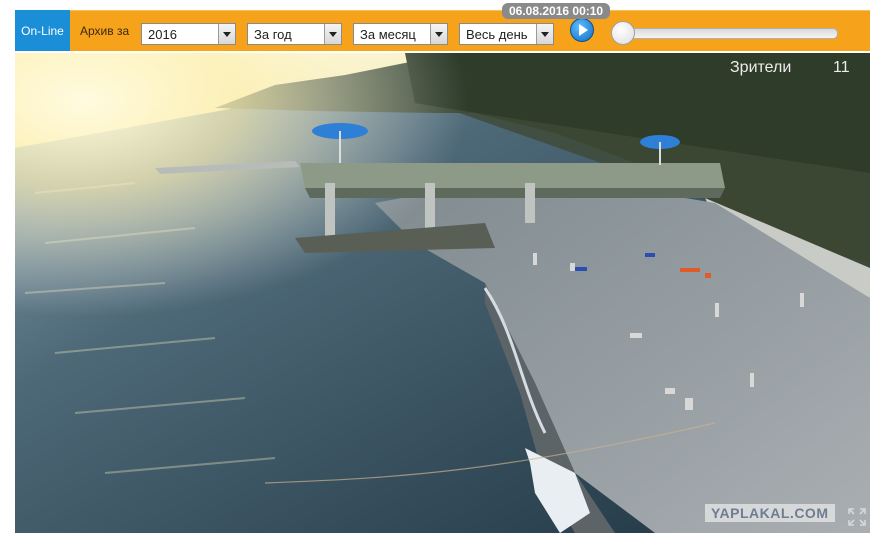 This screenshot has height=542, width=873. I want to click on timeline-slider-thumb, so click(623, 33).